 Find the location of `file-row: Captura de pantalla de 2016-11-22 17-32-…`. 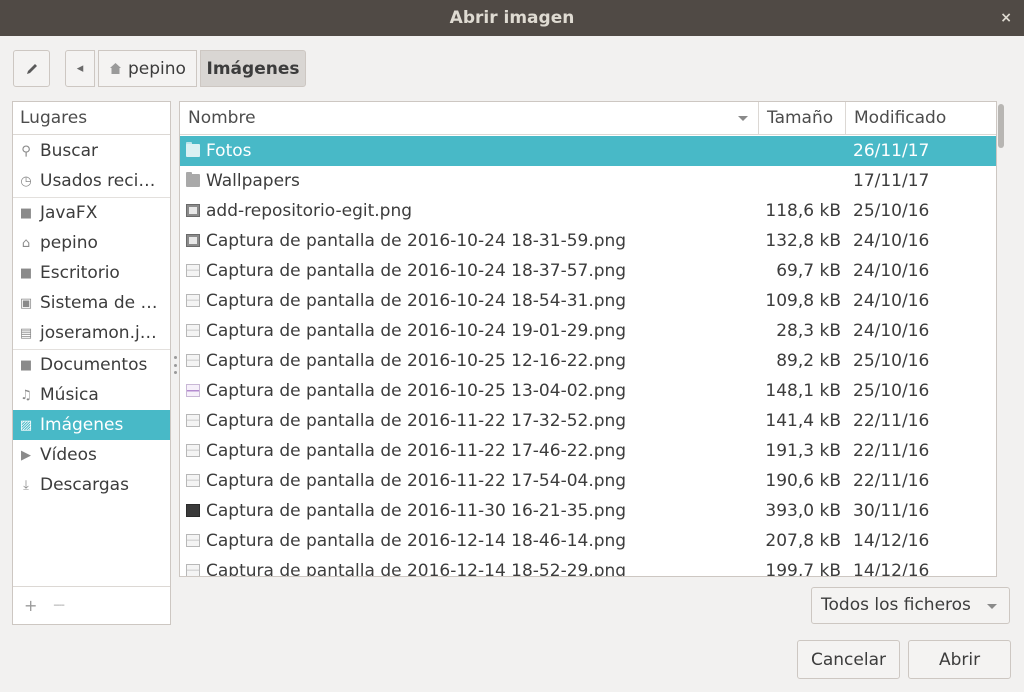

file-row: Captura de pantalla de 2016-11-22 17-32-… is located at coordinates (588, 421).